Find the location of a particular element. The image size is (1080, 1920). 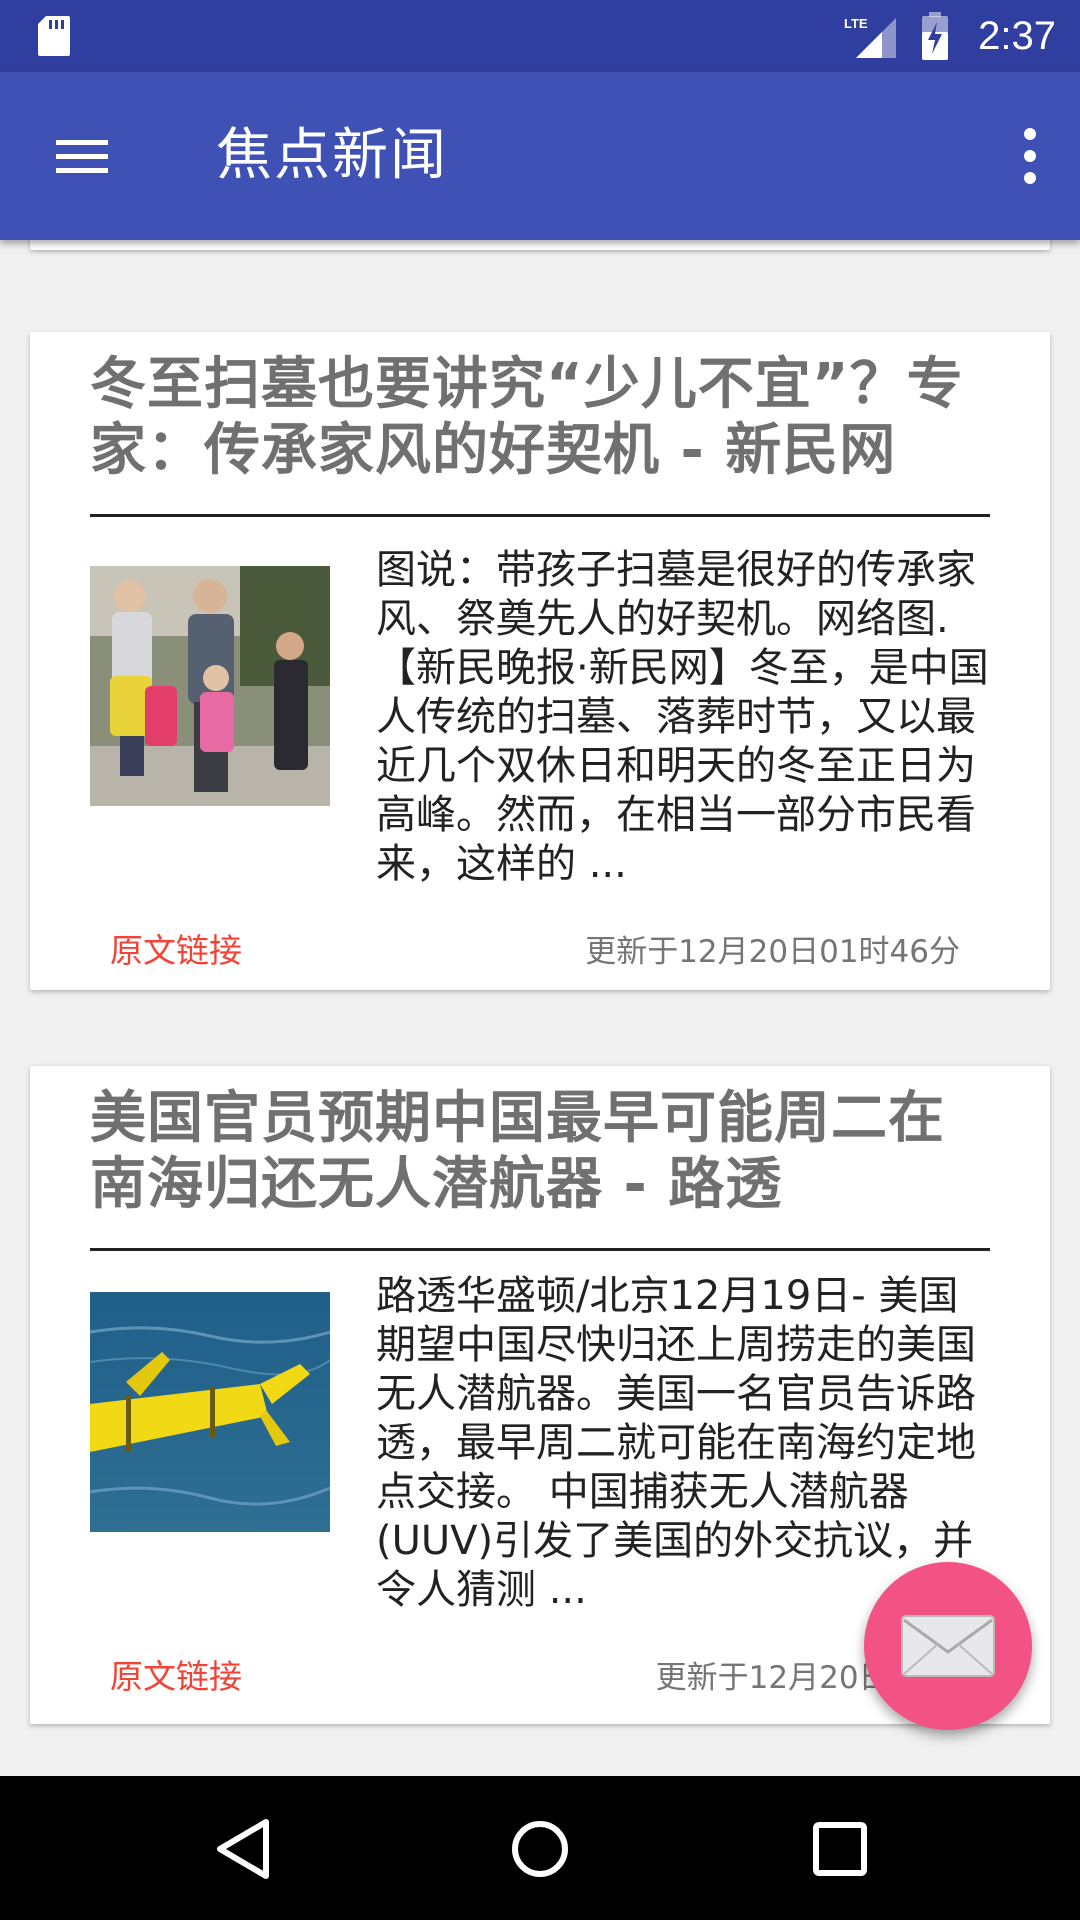

back-icon is located at coordinates (243, 1849).